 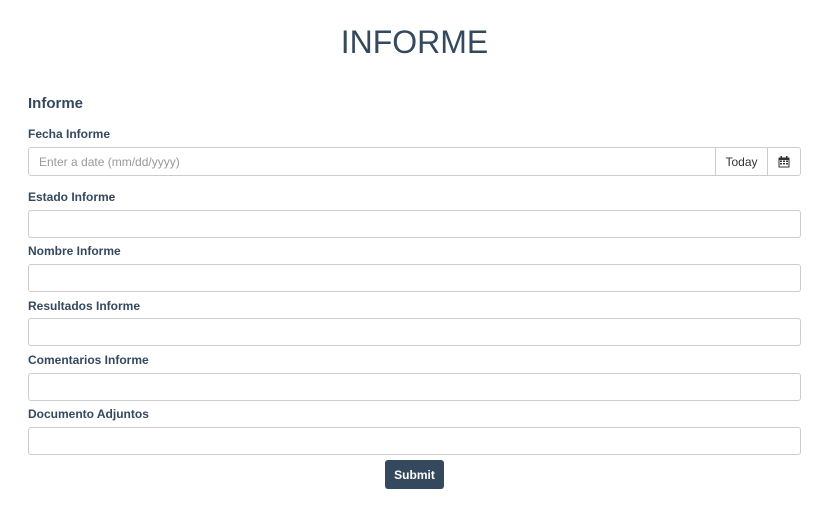 I want to click on calendar-button, so click(x=783, y=161).